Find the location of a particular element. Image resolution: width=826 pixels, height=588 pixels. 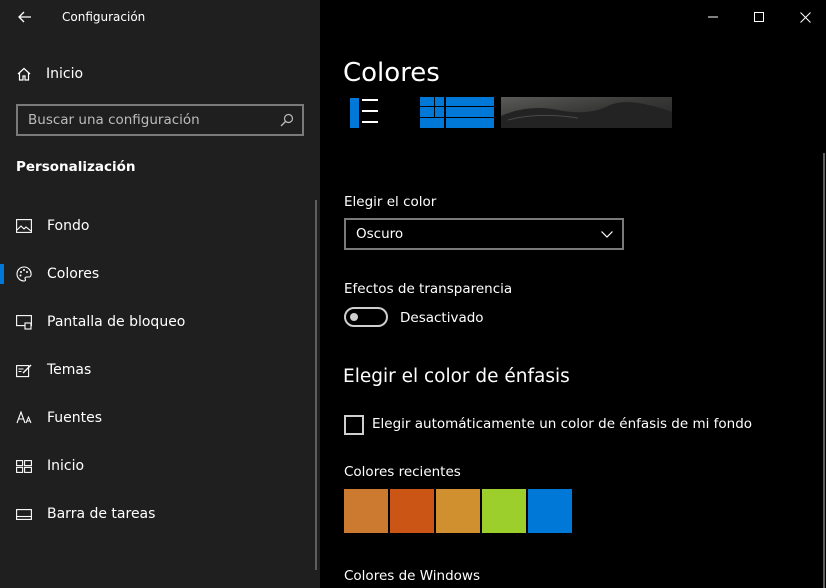

maximize-icon is located at coordinates (759, 17).